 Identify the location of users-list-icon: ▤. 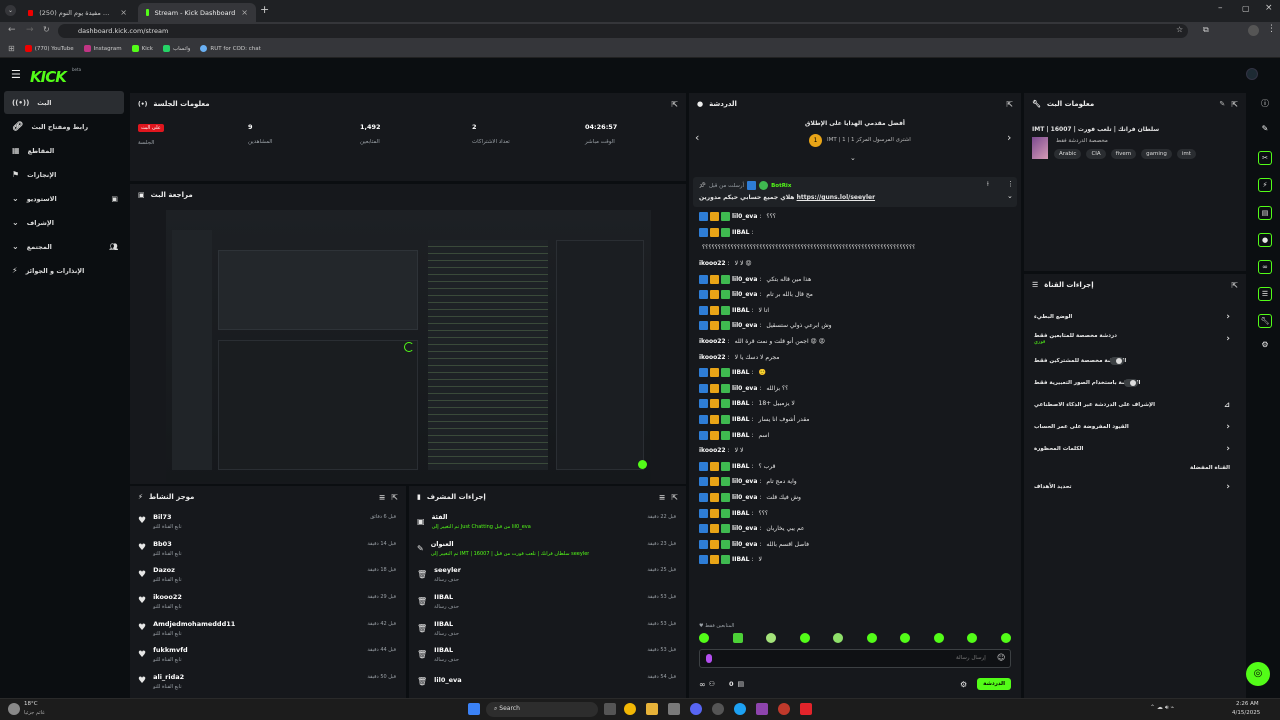
(740, 684).